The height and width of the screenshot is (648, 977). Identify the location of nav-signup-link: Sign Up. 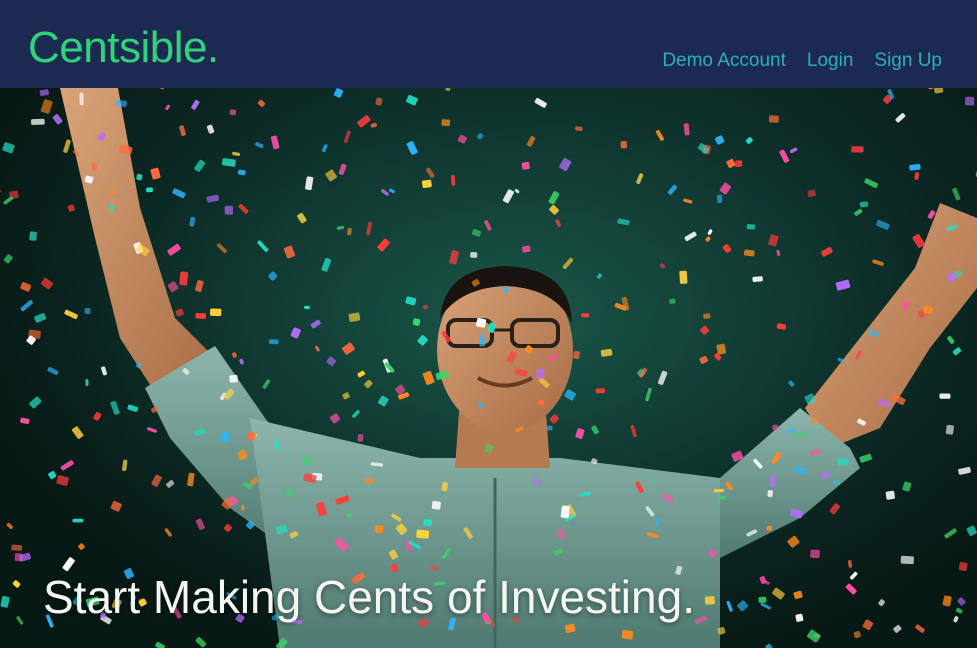
(908, 61).